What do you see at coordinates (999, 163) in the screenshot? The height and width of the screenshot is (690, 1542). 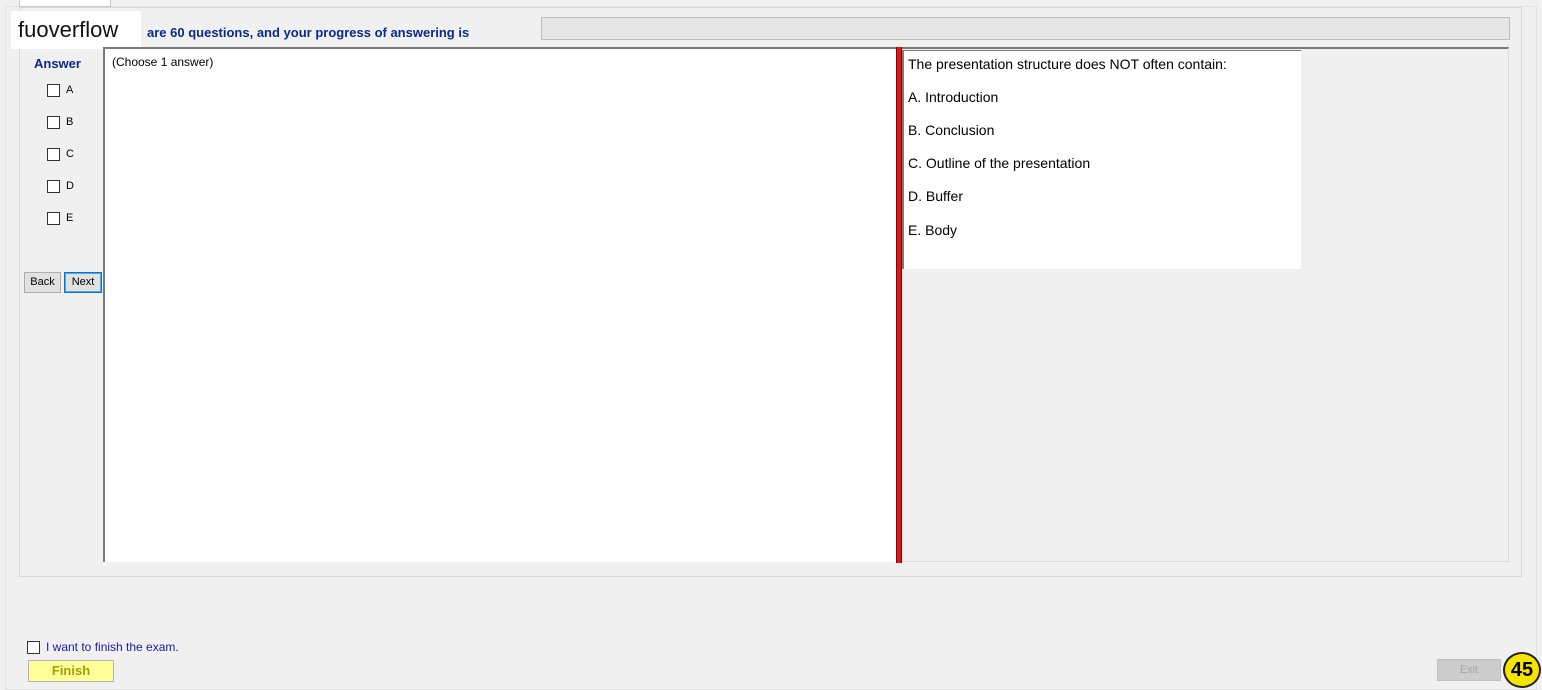 I see `question-option-c: C. Outline of the presentation` at bounding box center [999, 163].